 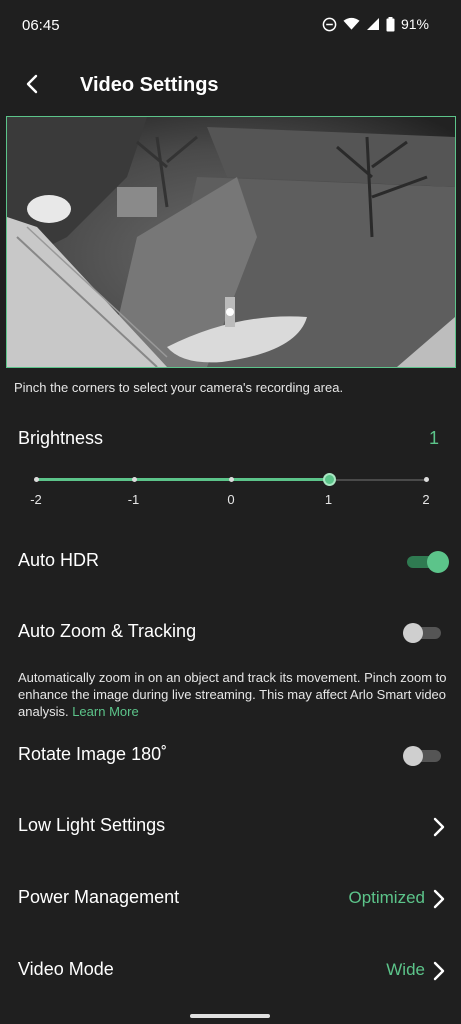 What do you see at coordinates (351, 24) in the screenshot?
I see `wifi-icon` at bounding box center [351, 24].